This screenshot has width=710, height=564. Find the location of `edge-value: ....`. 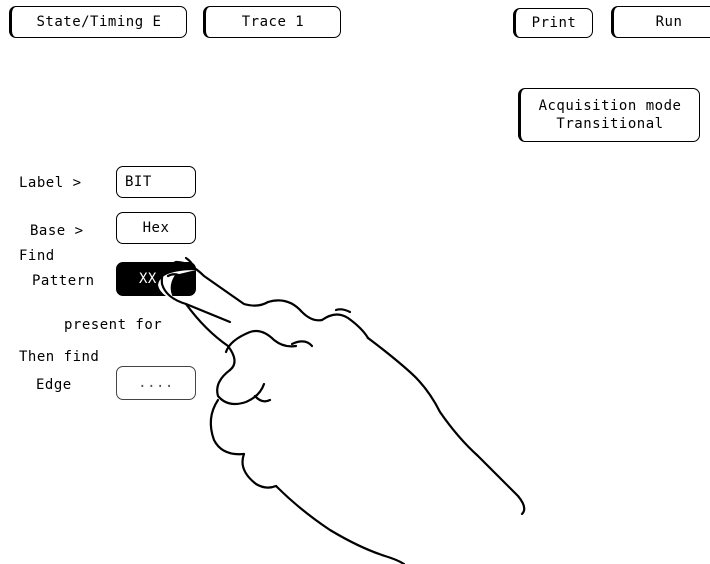

edge-value: .... is located at coordinates (156, 383).